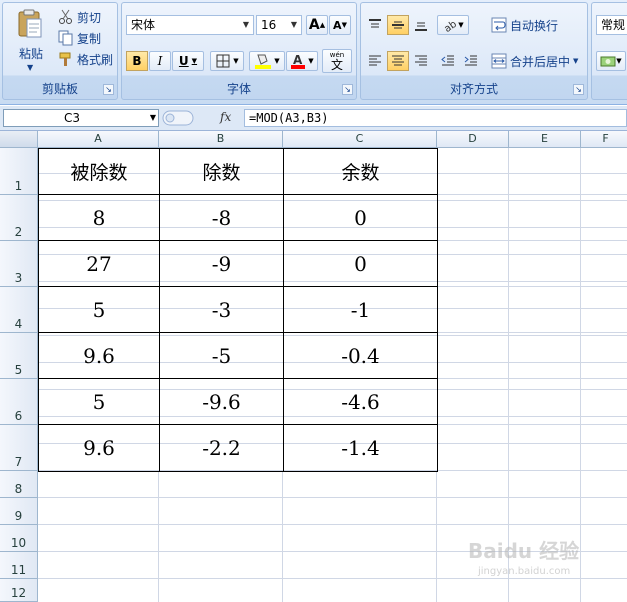 This screenshot has height=602, width=627. Describe the element at coordinates (19, 171) in the screenshot. I see `row-header-1: 1` at that location.